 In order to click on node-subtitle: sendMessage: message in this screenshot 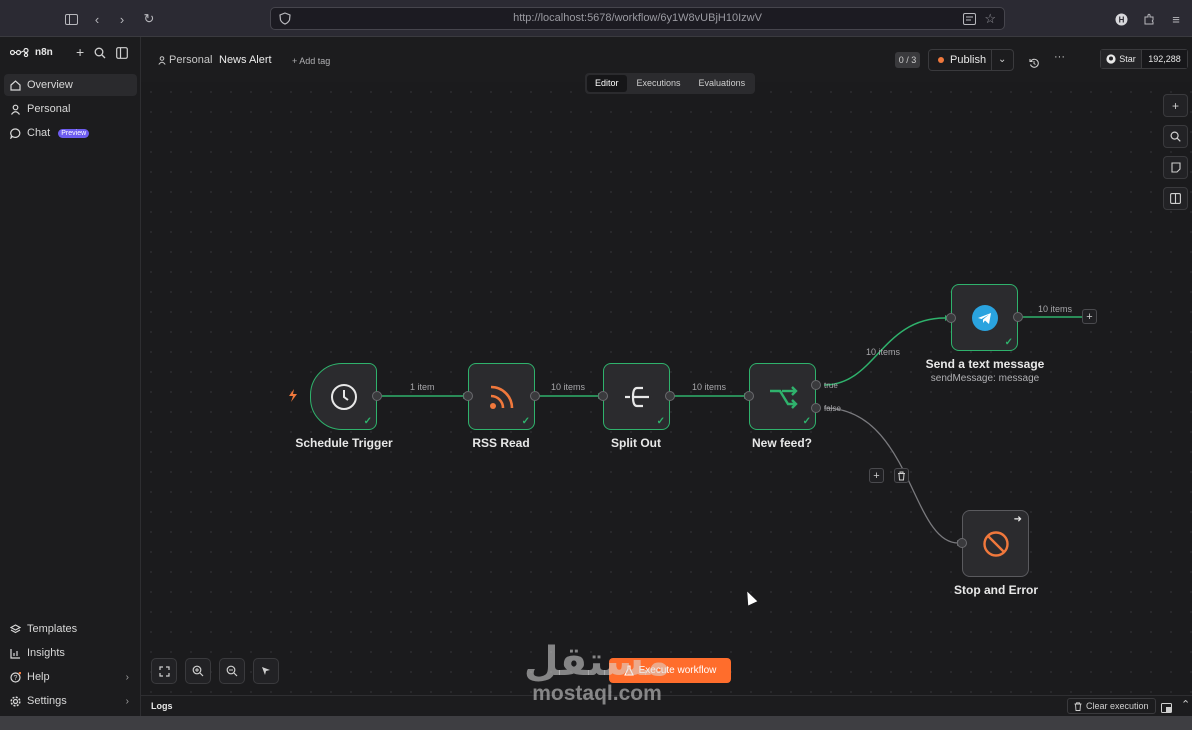, I will do `click(985, 378)`.